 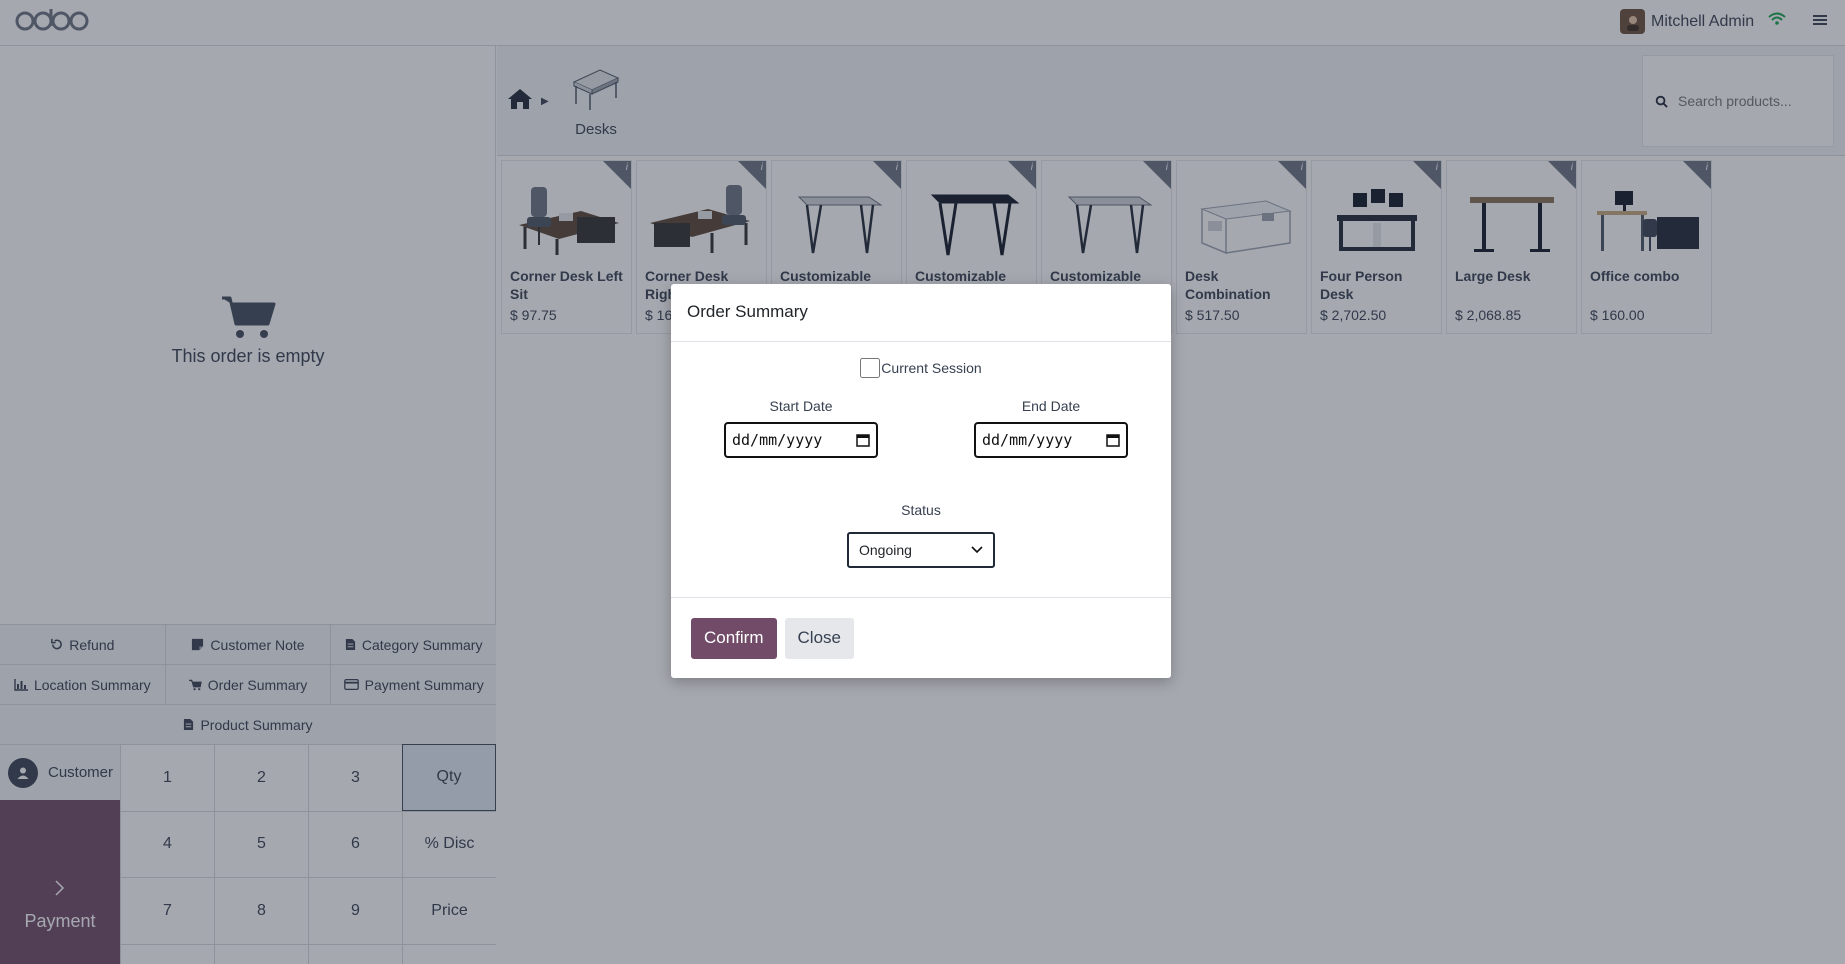 What do you see at coordinates (777, 440) in the screenshot?
I see `start-date-placeholder: dd/mm/yyyy` at bounding box center [777, 440].